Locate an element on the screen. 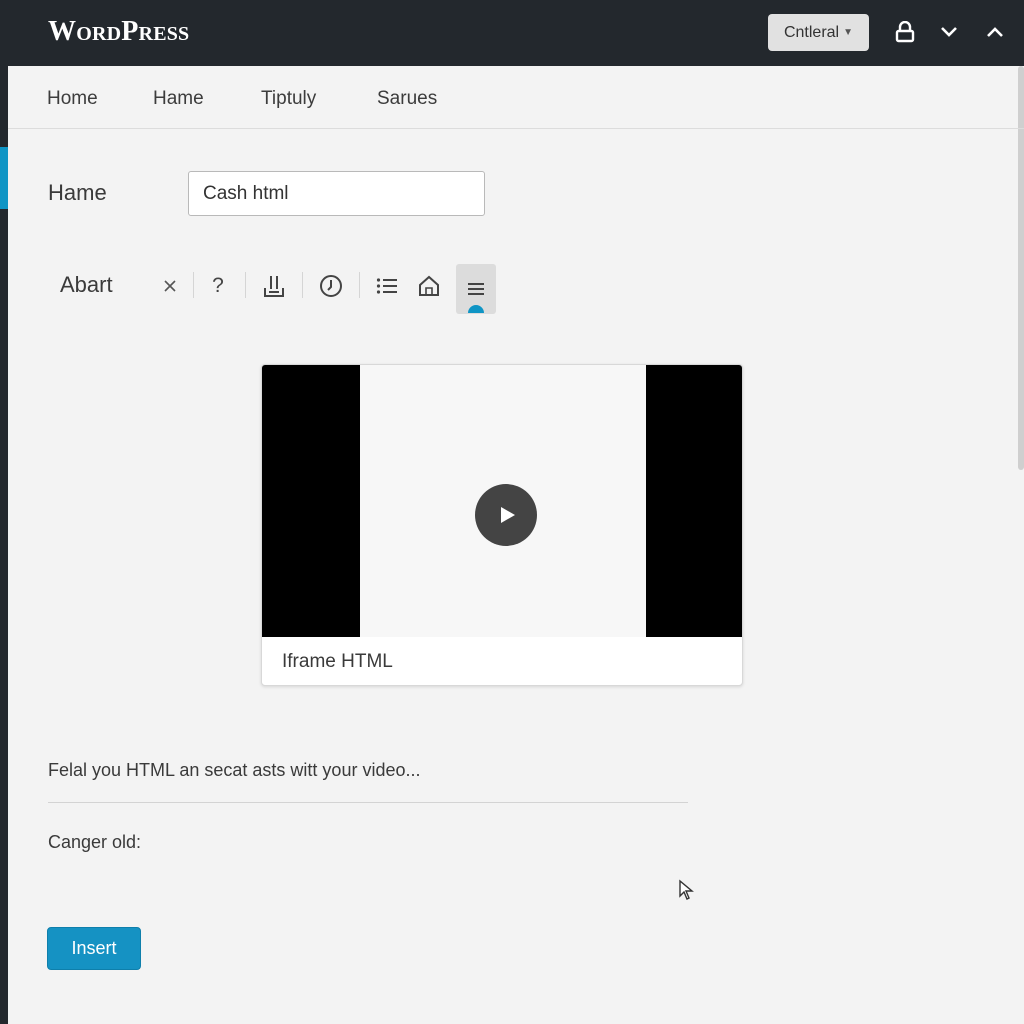 This screenshot has height=1024, width=1024. tab-bar: Home Hame Tiptuly Sarues is located at coordinates (516, 97).